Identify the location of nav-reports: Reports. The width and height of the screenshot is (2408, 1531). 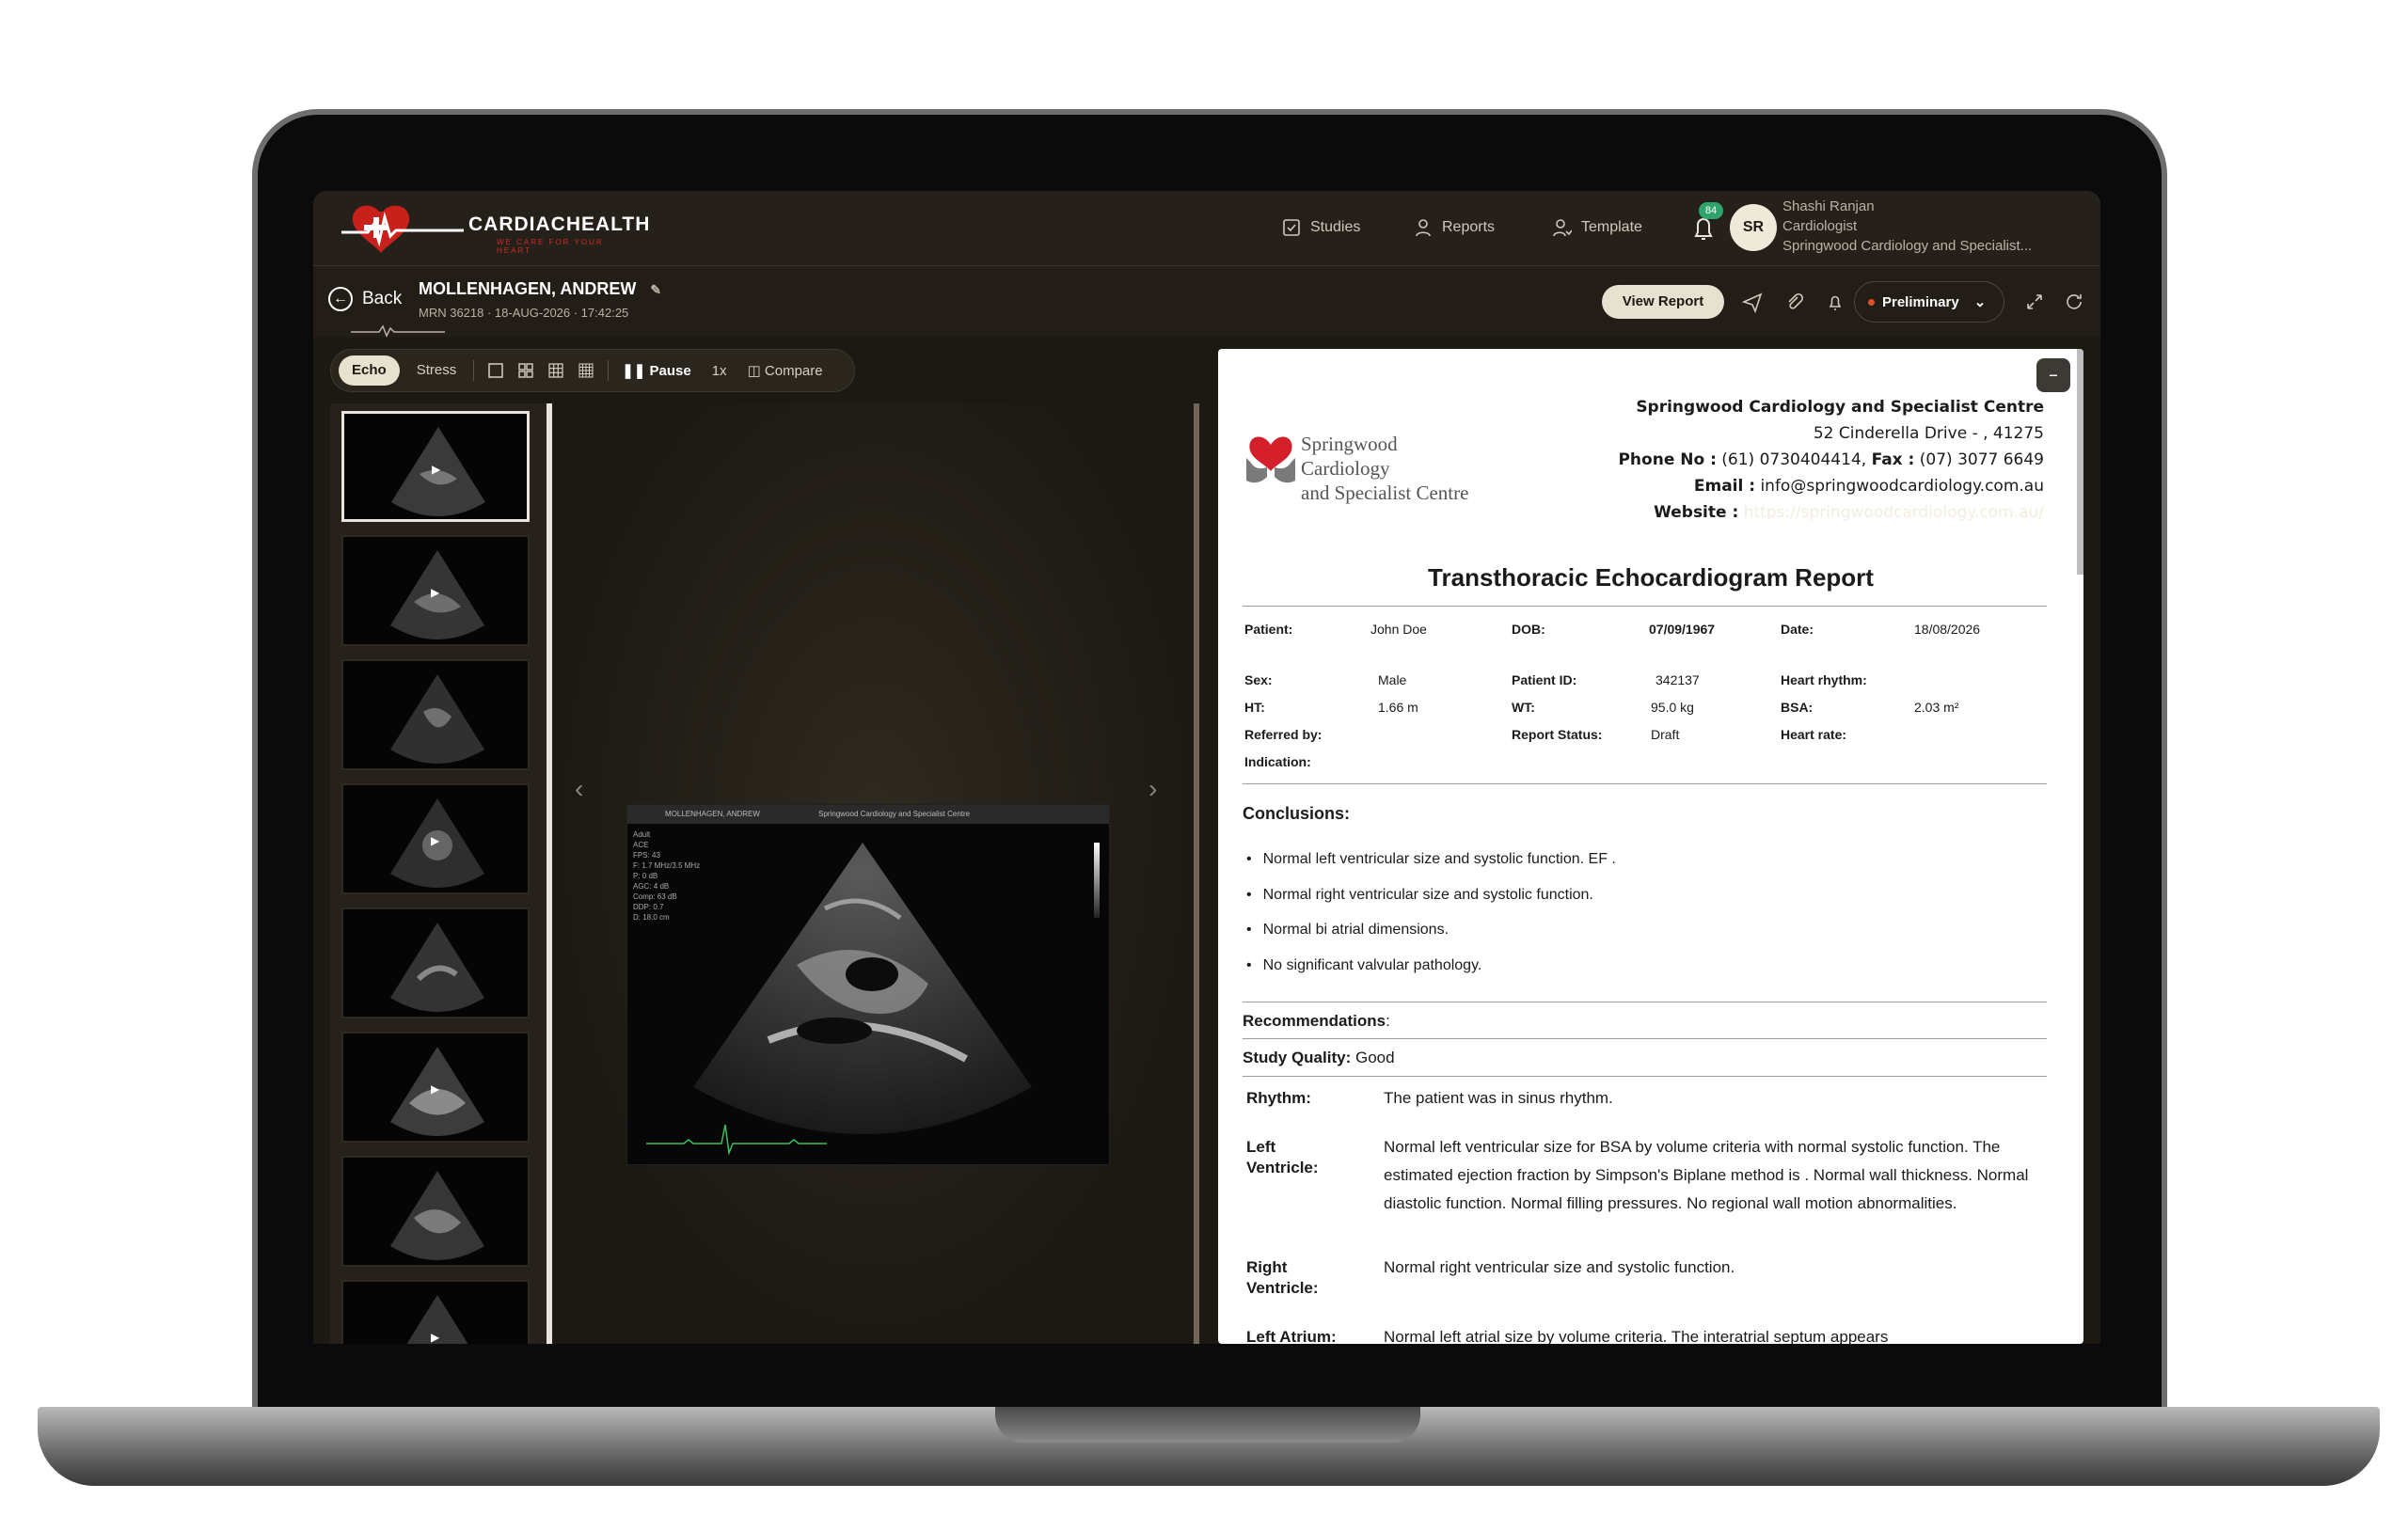
(1455, 227).